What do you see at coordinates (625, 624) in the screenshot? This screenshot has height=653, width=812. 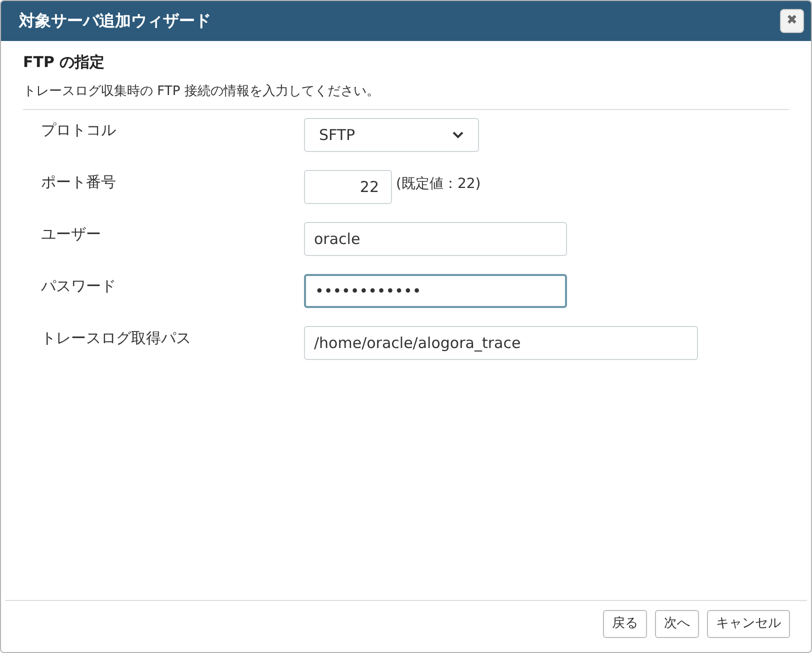 I see `dialog-button: 戻る` at bounding box center [625, 624].